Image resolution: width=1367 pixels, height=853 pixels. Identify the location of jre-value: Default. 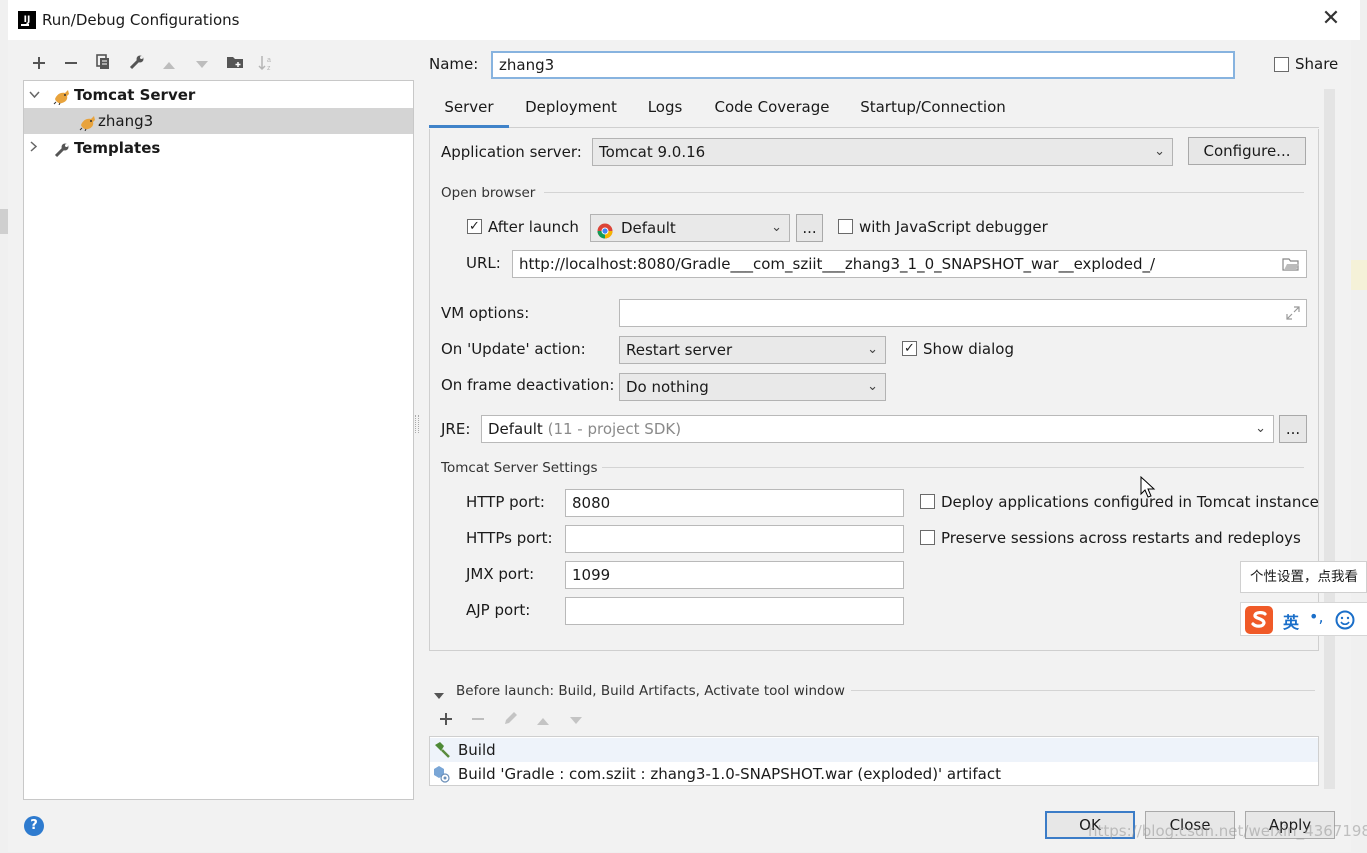
(515, 429).